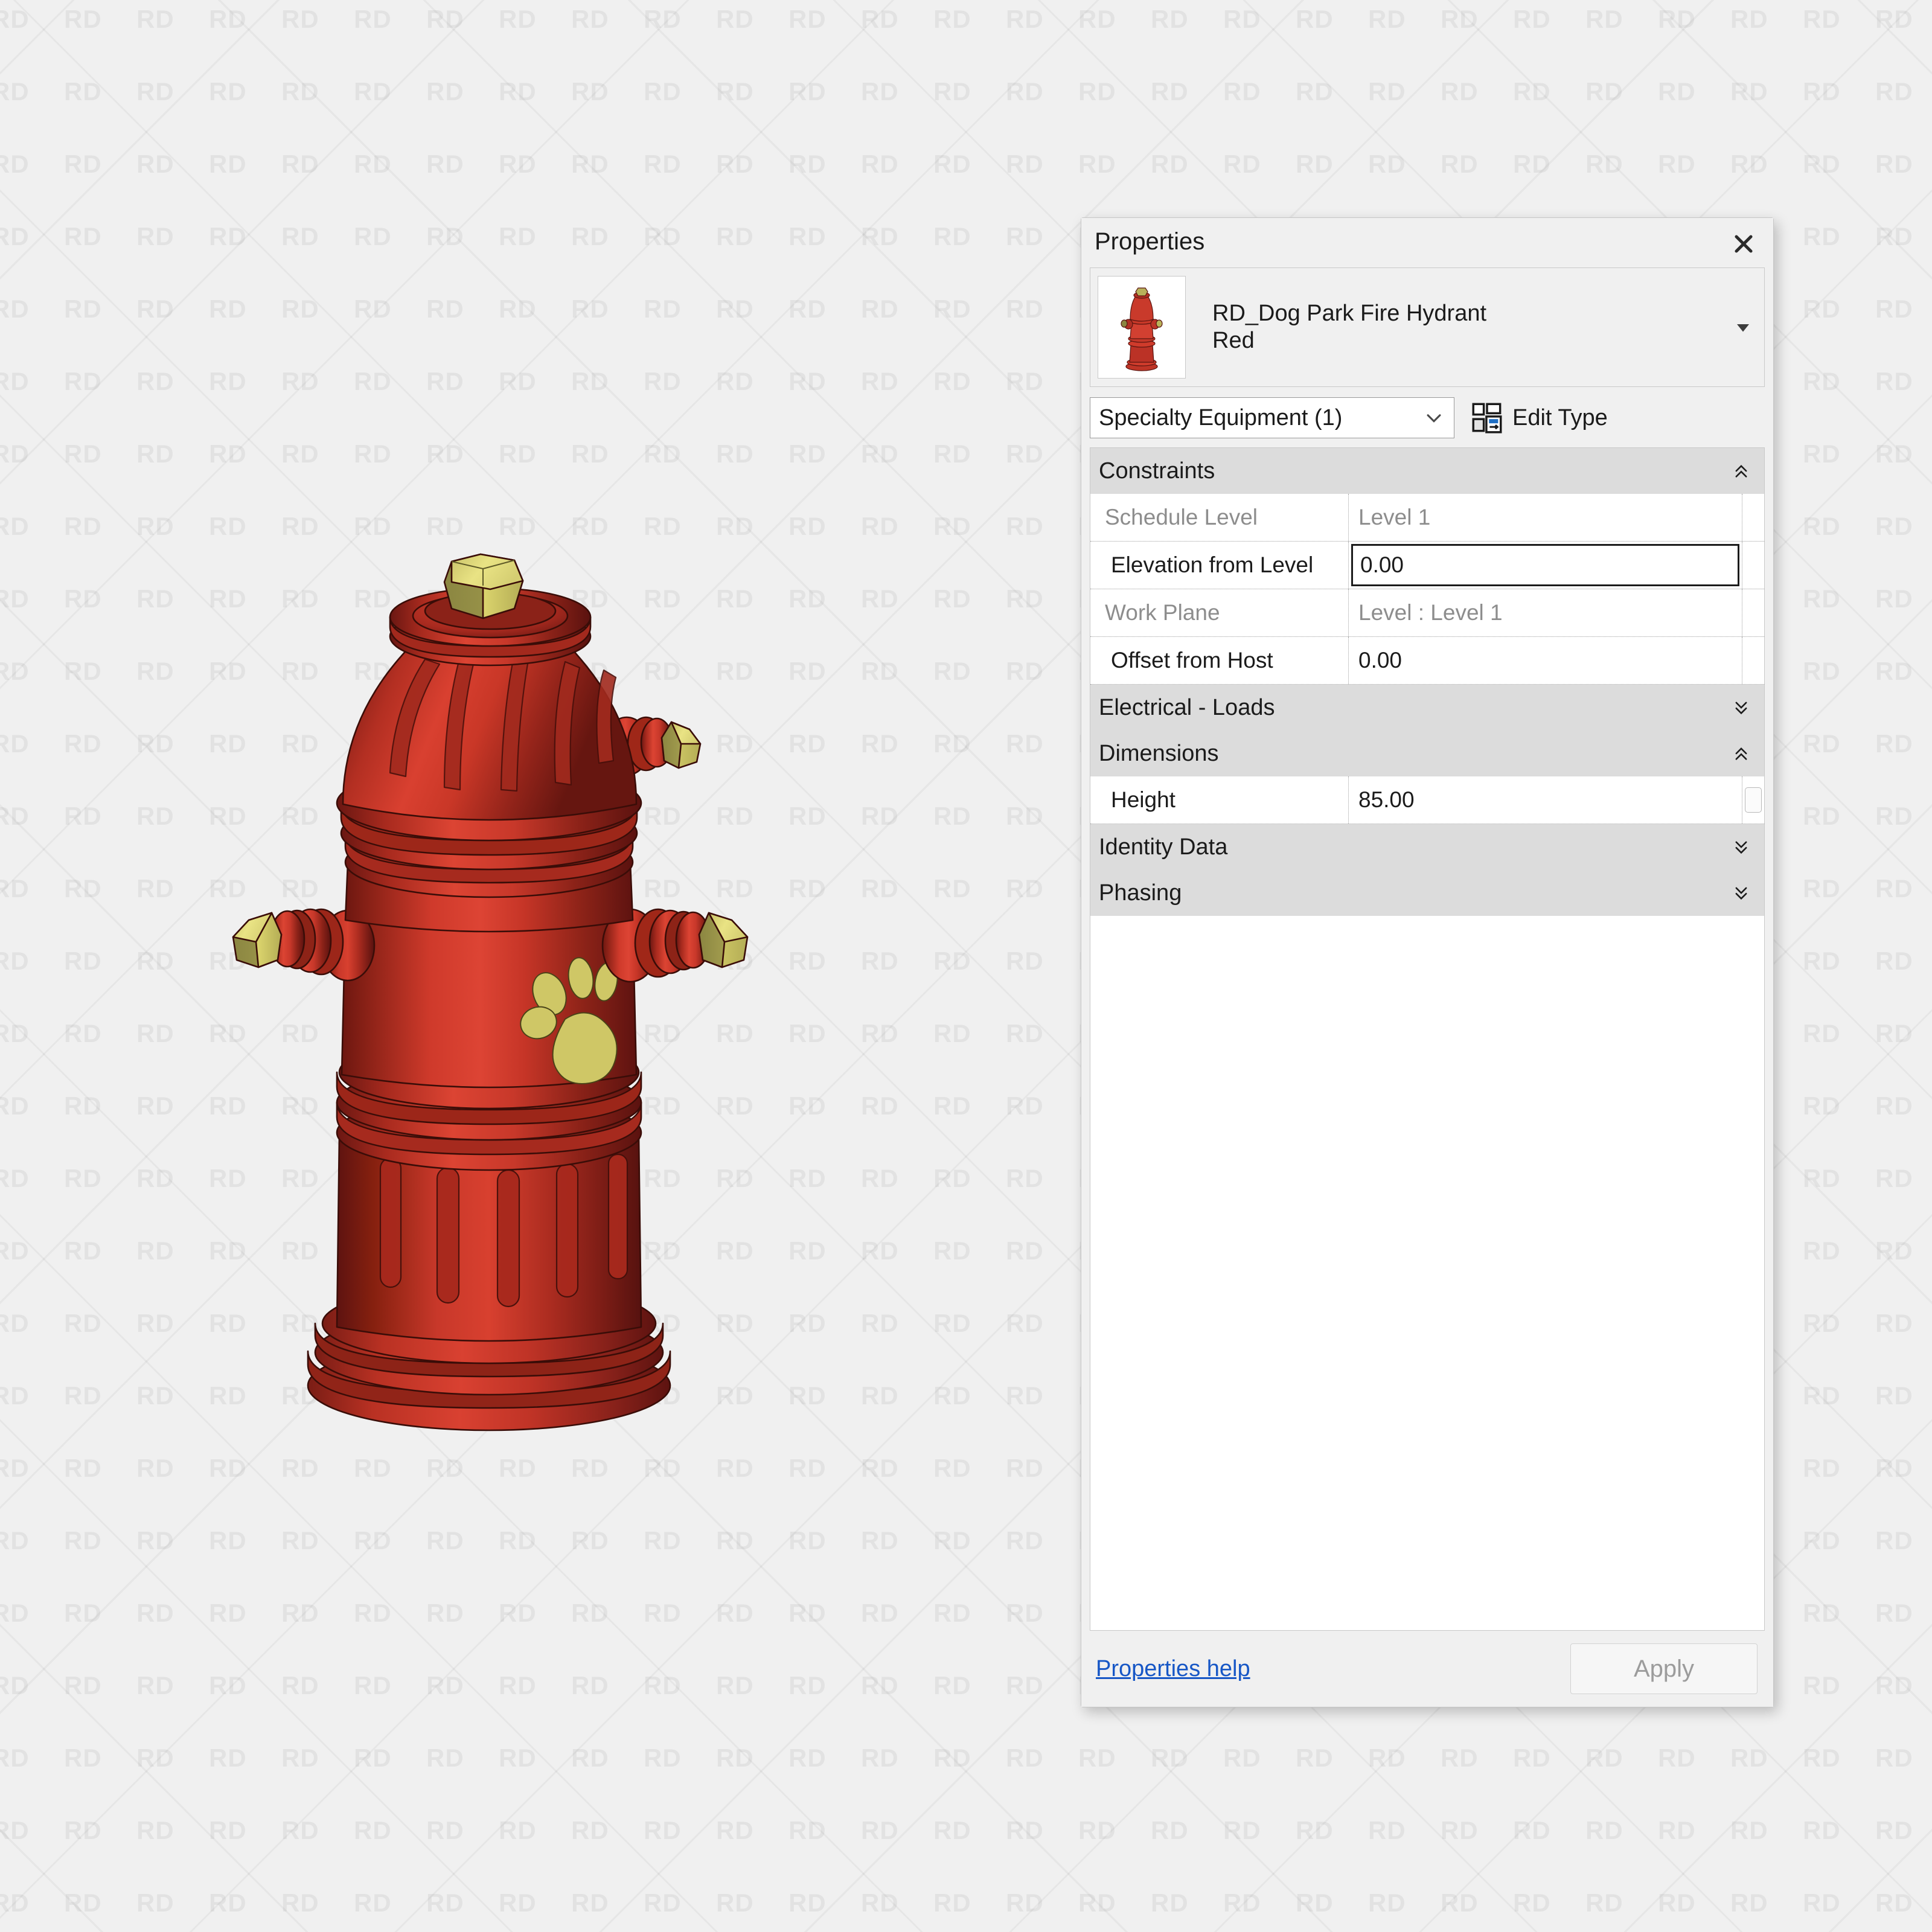 The height and width of the screenshot is (1932, 1932). Describe the element at coordinates (1744, 244) in the screenshot. I see `close-icon` at that location.